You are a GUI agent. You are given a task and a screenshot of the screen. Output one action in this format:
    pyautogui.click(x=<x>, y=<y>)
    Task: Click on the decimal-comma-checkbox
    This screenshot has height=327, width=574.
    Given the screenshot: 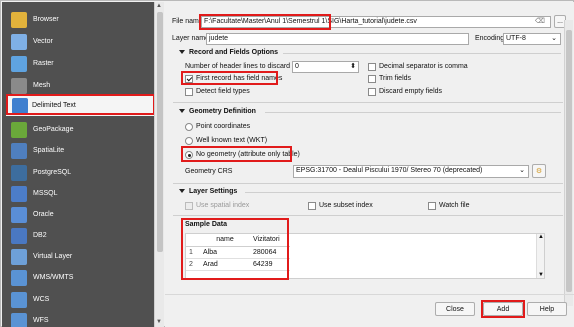 What is the action you would take?
    pyautogui.click(x=372, y=67)
    